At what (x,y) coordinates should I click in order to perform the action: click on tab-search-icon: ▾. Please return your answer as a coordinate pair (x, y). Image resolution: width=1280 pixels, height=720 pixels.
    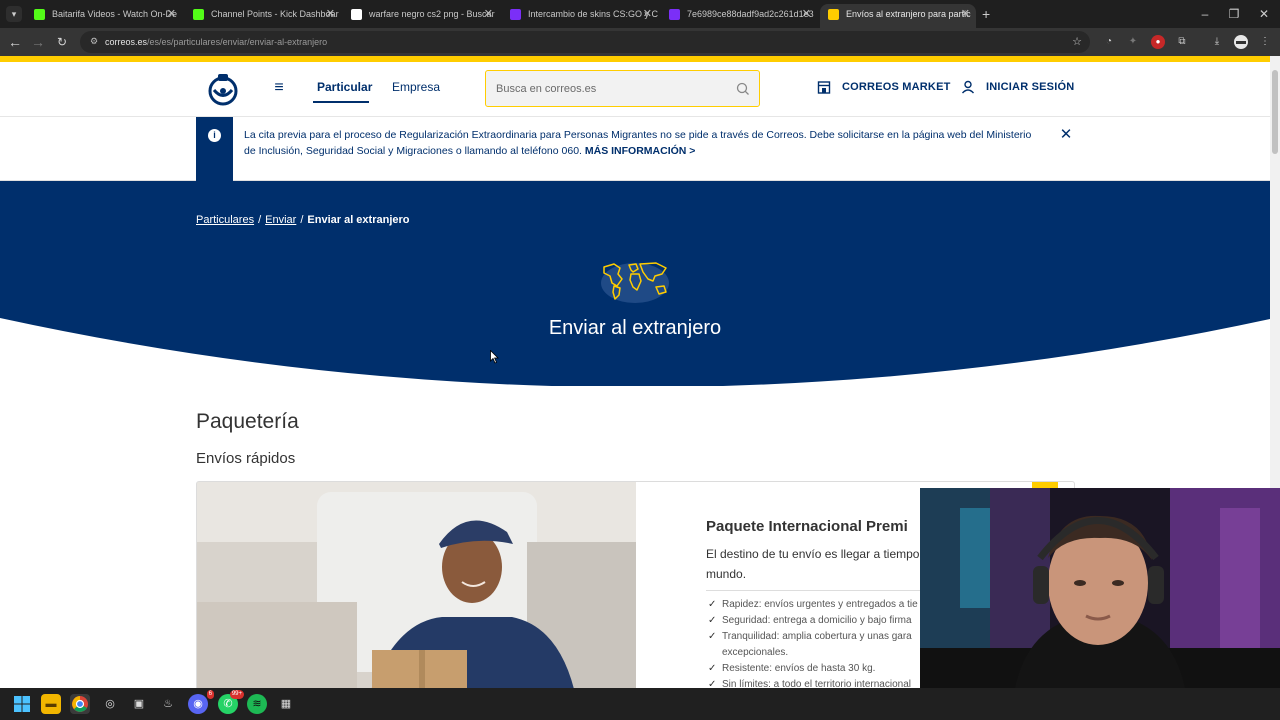
    Looking at the image, I should click on (14, 14).